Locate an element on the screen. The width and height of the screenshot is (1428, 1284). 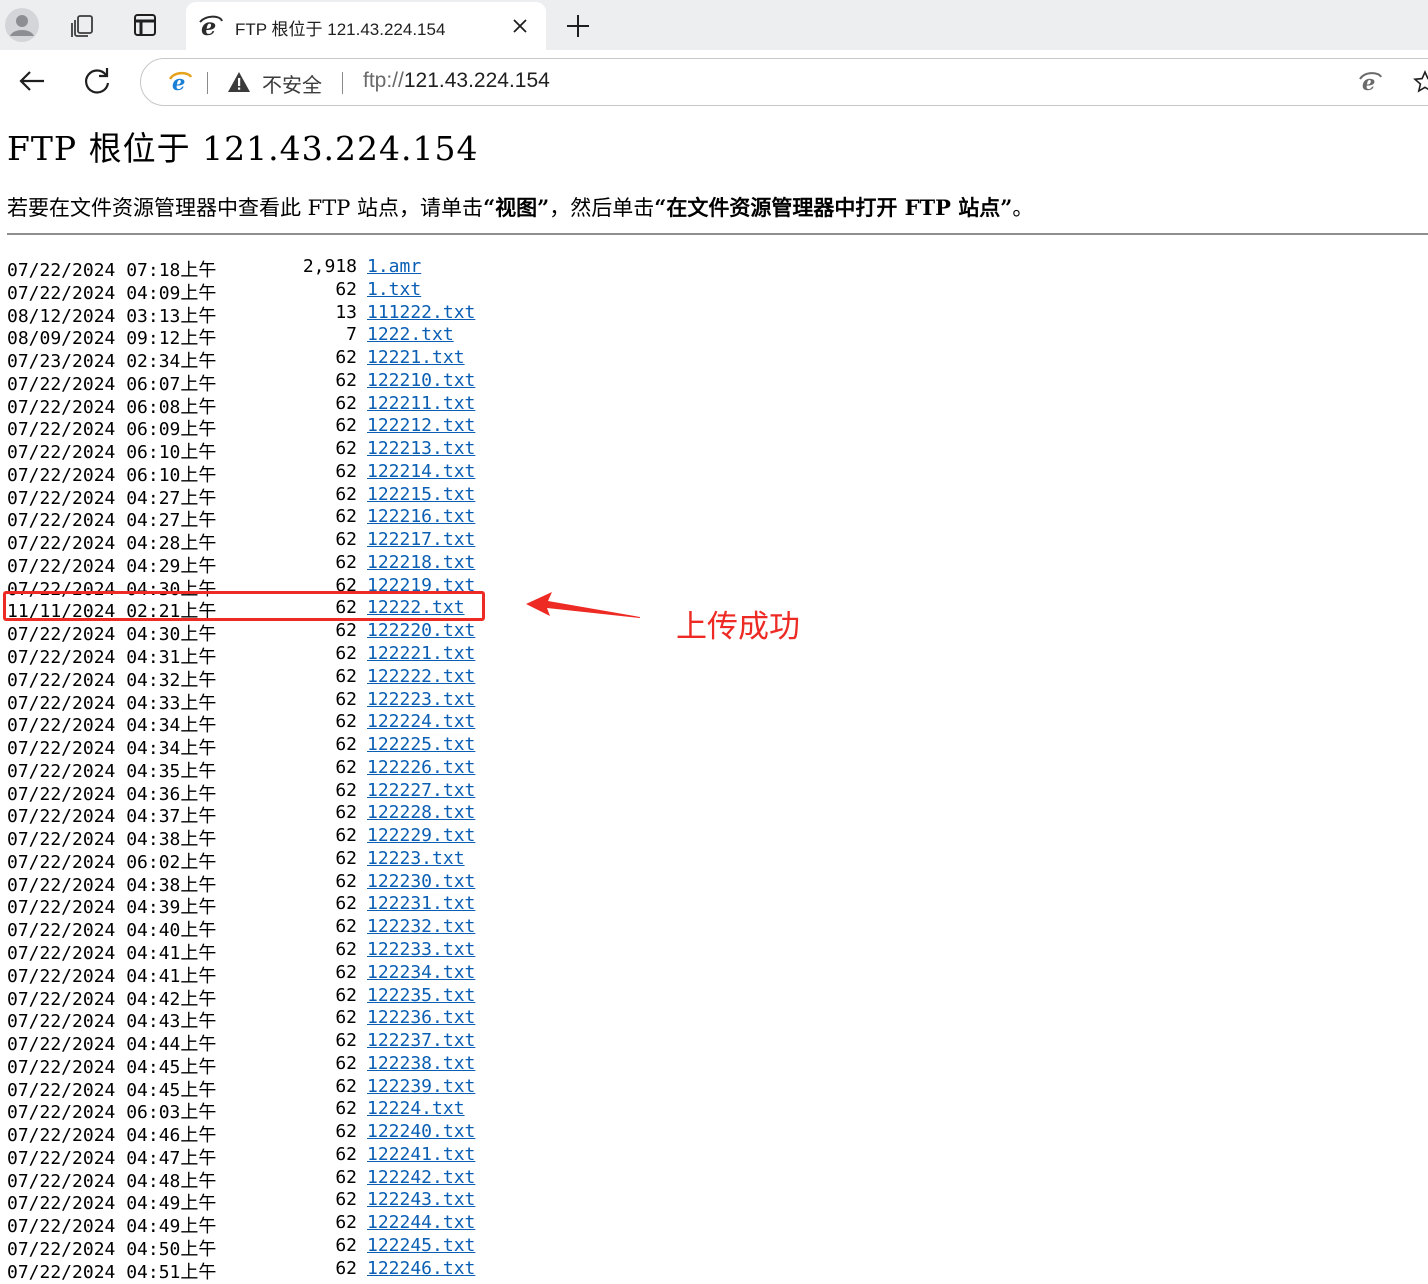
file-link: 122231.txt is located at coordinates (421, 903).